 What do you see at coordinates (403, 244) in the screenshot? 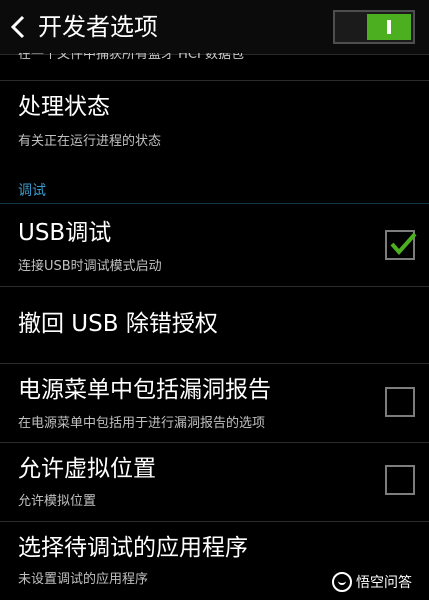
I see `checkmark-icon` at bounding box center [403, 244].